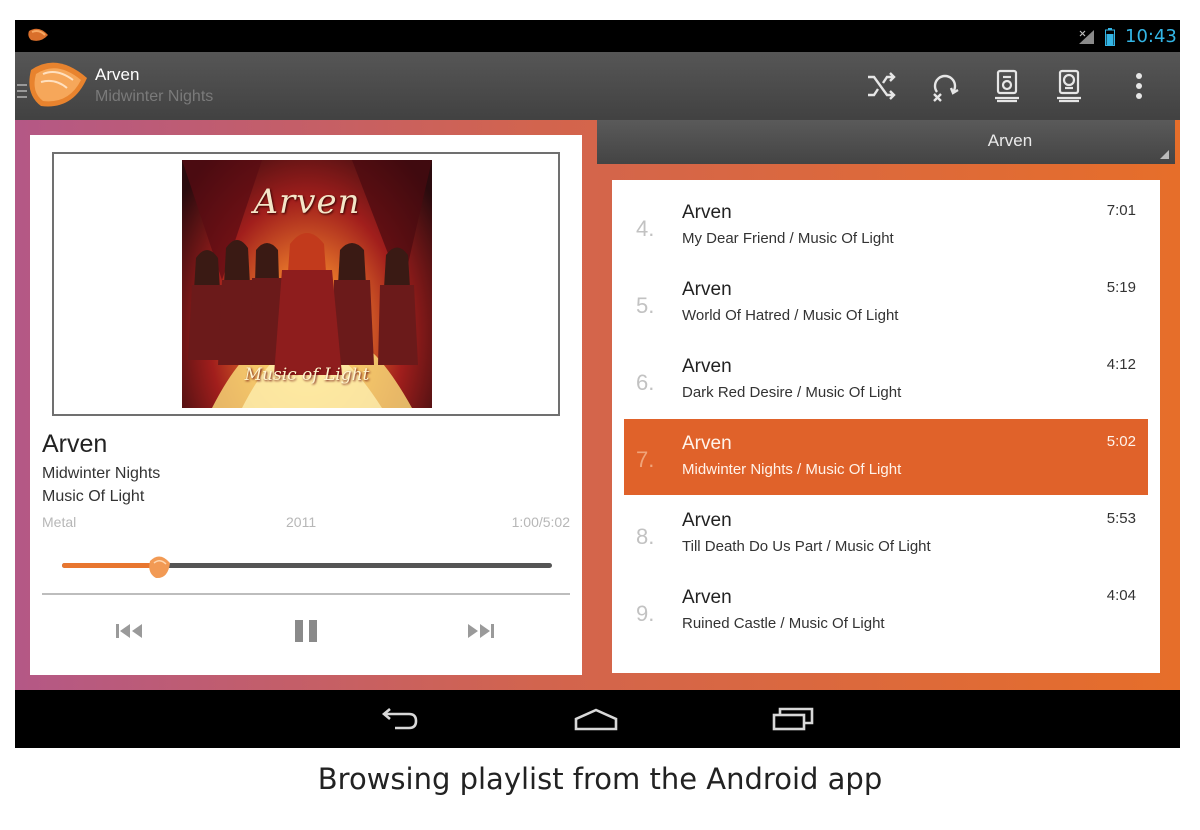  What do you see at coordinates (1007, 86) in the screenshot?
I see `player-device-icon` at bounding box center [1007, 86].